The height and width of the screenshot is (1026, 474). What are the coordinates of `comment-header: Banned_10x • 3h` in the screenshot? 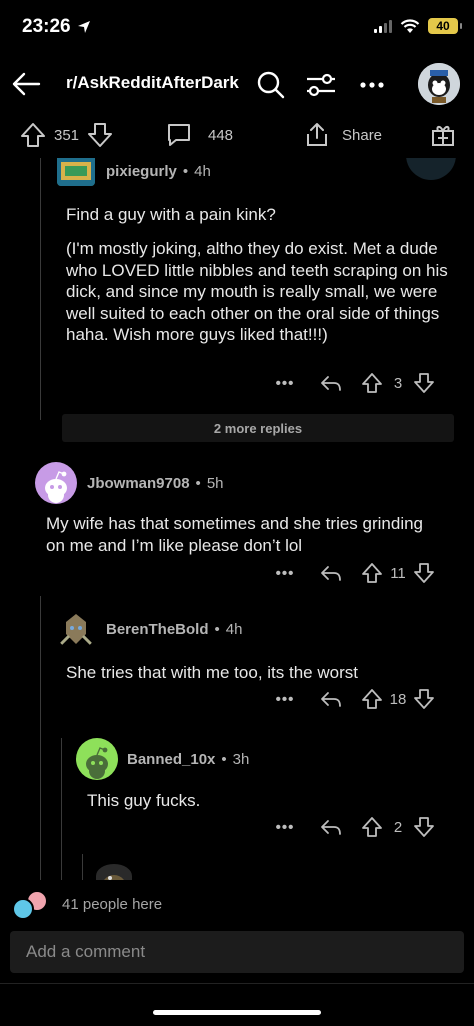 It's located at (188, 759).